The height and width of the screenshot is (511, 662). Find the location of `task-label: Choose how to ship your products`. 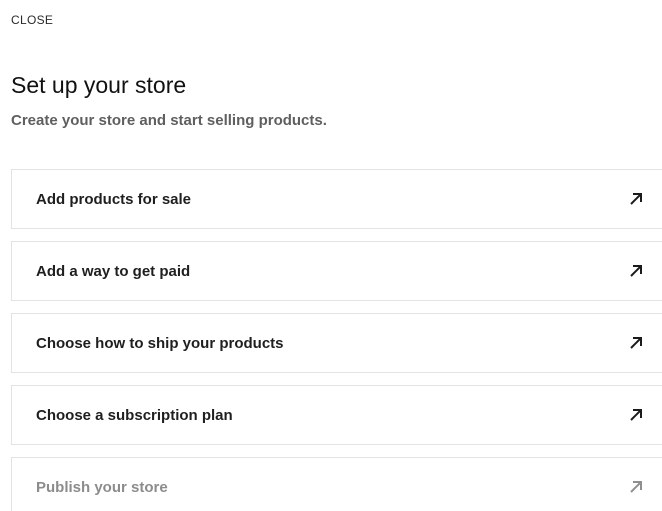

task-label: Choose how to ship your products is located at coordinates (160, 343).